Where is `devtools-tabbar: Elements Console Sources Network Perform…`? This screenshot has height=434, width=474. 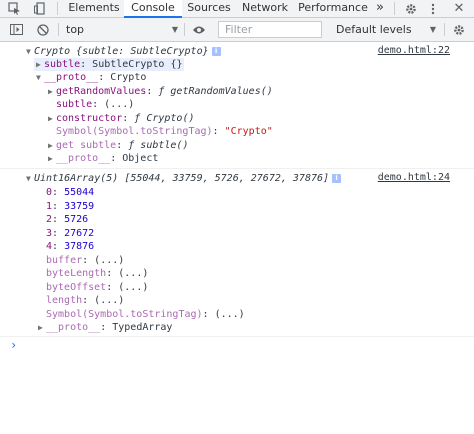
devtools-tabbar: Elements Console Sources Network Perform… is located at coordinates (237, 9).